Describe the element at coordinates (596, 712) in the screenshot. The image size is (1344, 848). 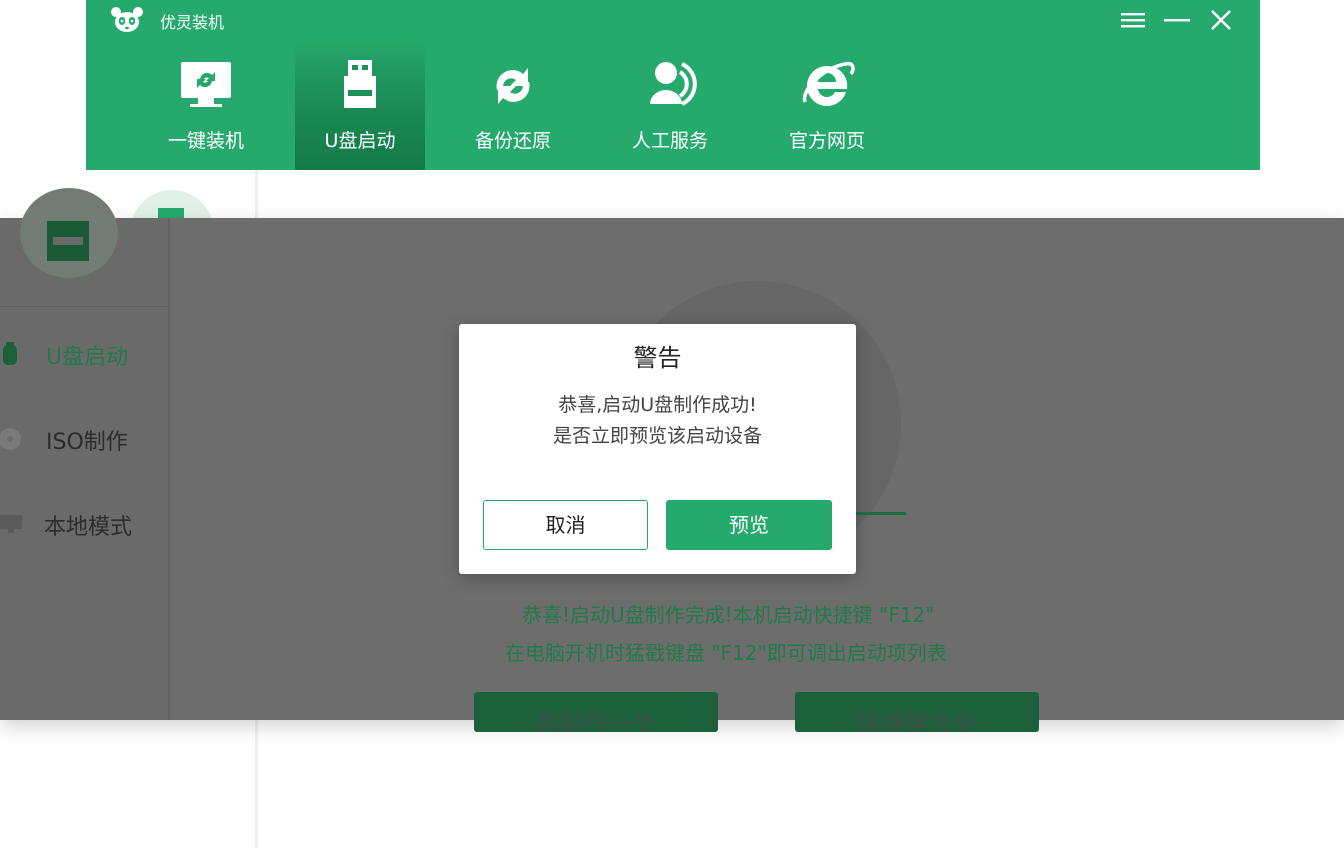
I see `make-another-button: 再制作一个` at that location.